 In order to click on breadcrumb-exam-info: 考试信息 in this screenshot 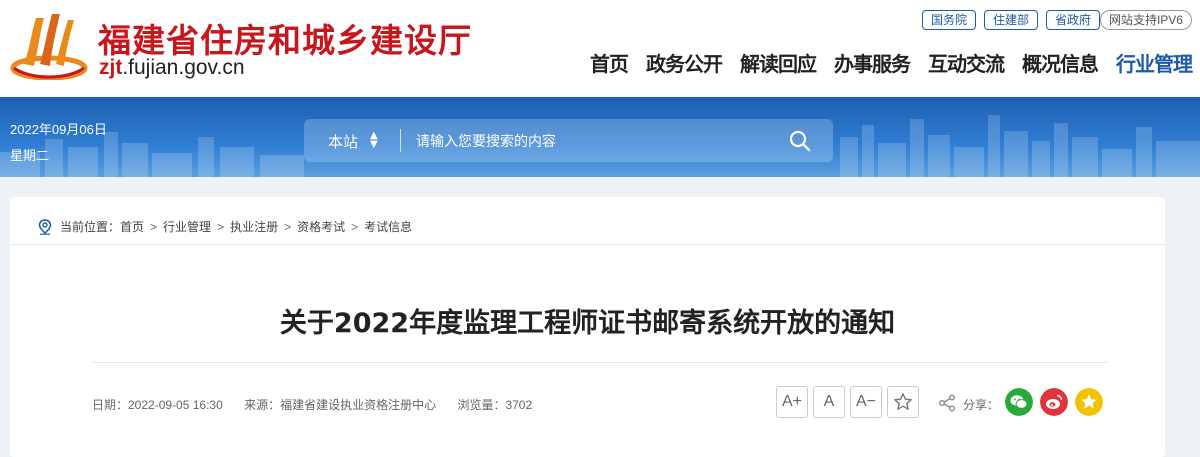, I will do `click(388, 226)`.